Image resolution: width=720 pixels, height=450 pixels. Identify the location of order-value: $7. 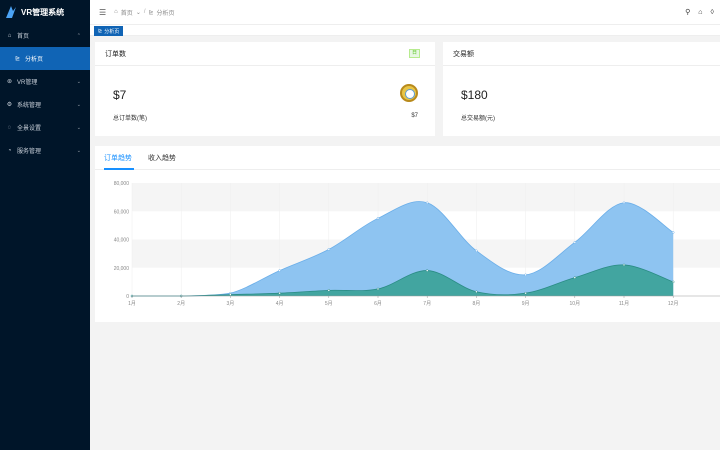
(120, 95).